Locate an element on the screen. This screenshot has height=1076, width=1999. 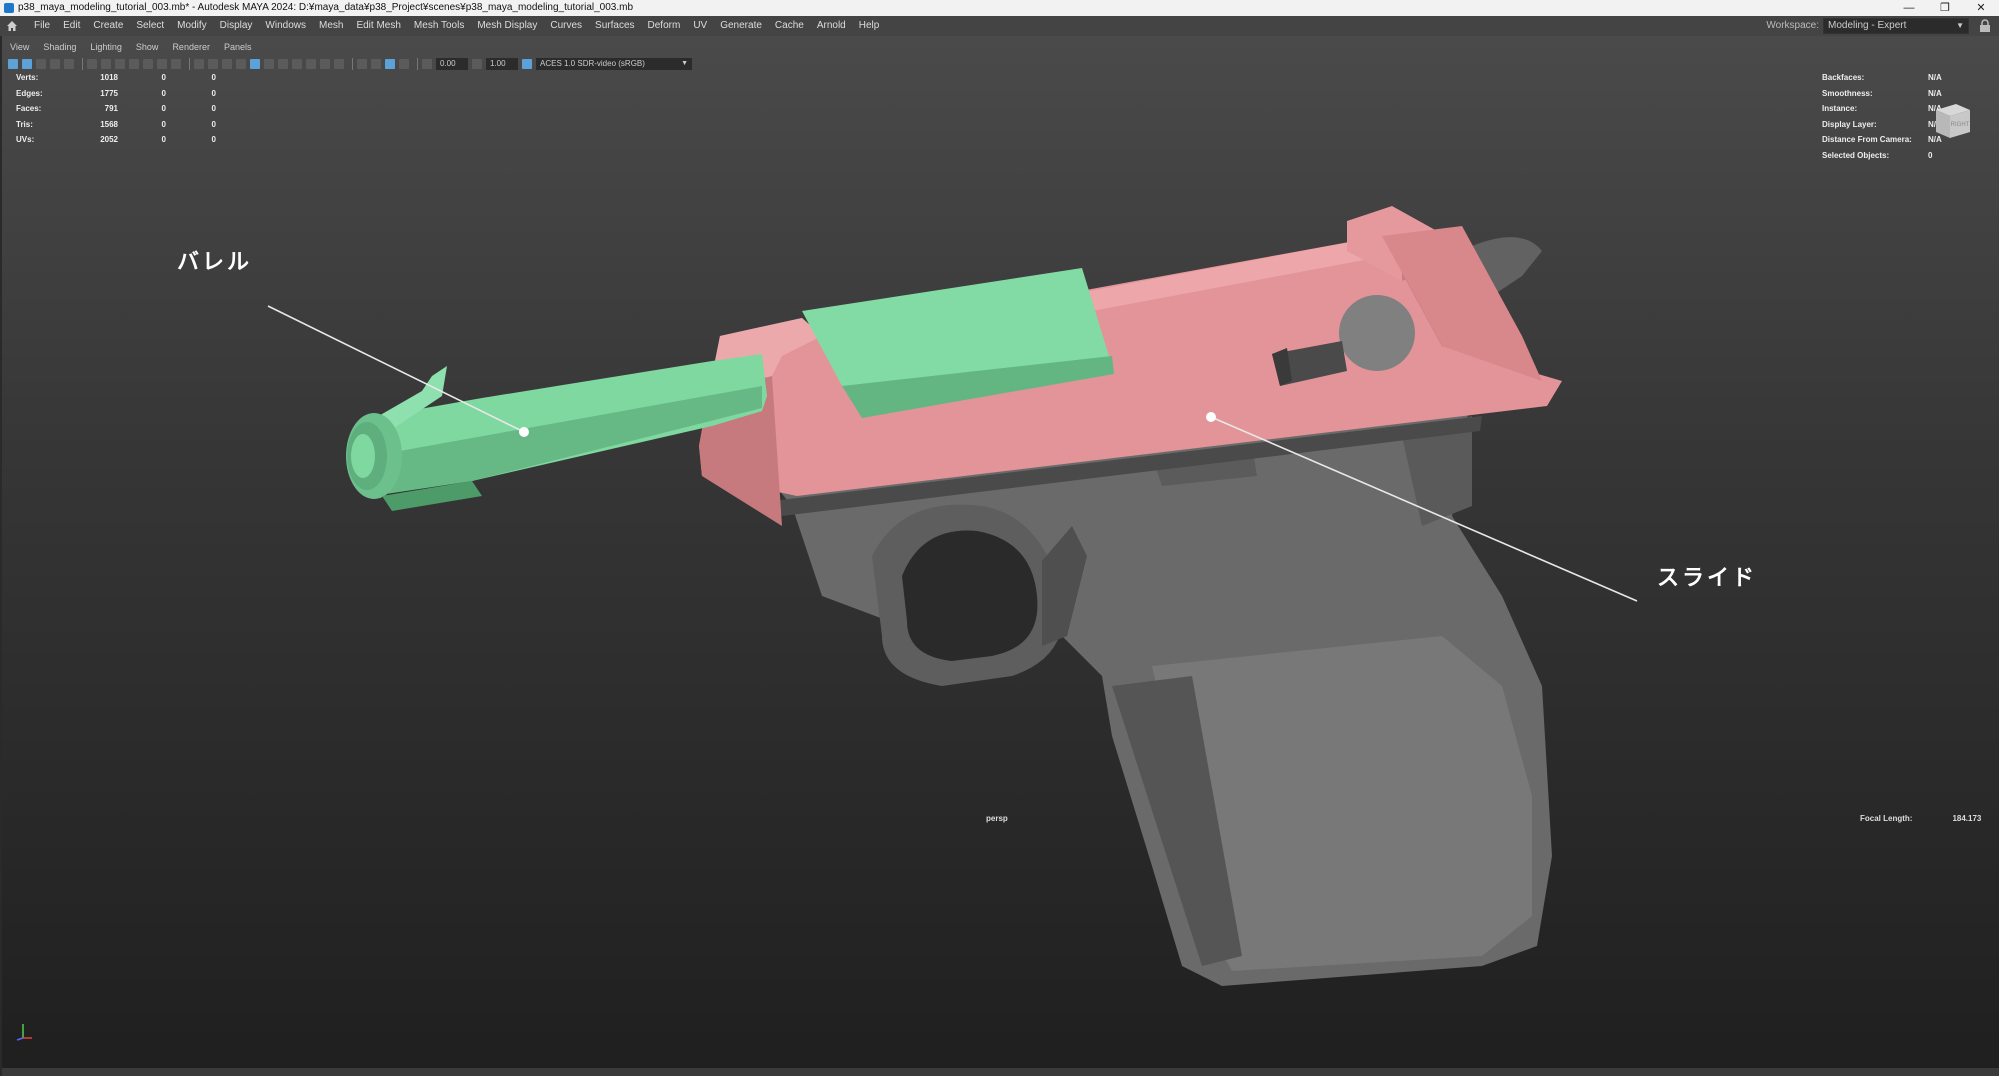
hud-row-uvs: UVs: 2052 0 0 is located at coordinates (116, 139).